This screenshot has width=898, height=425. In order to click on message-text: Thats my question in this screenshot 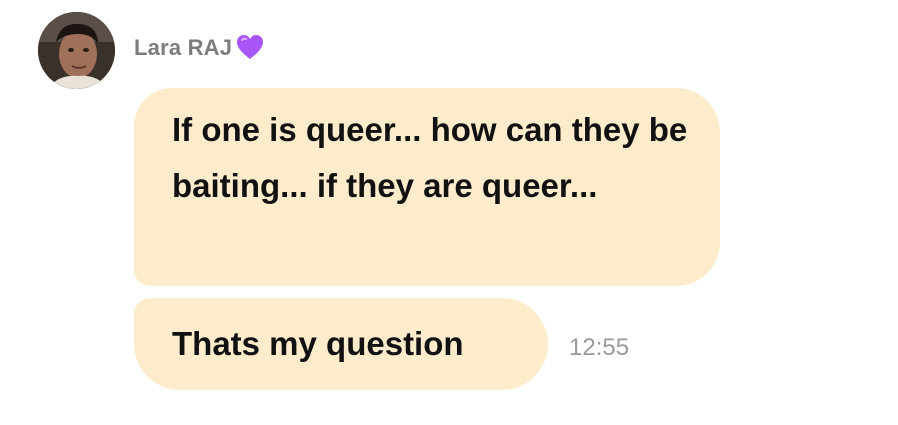, I will do `click(318, 343)`.